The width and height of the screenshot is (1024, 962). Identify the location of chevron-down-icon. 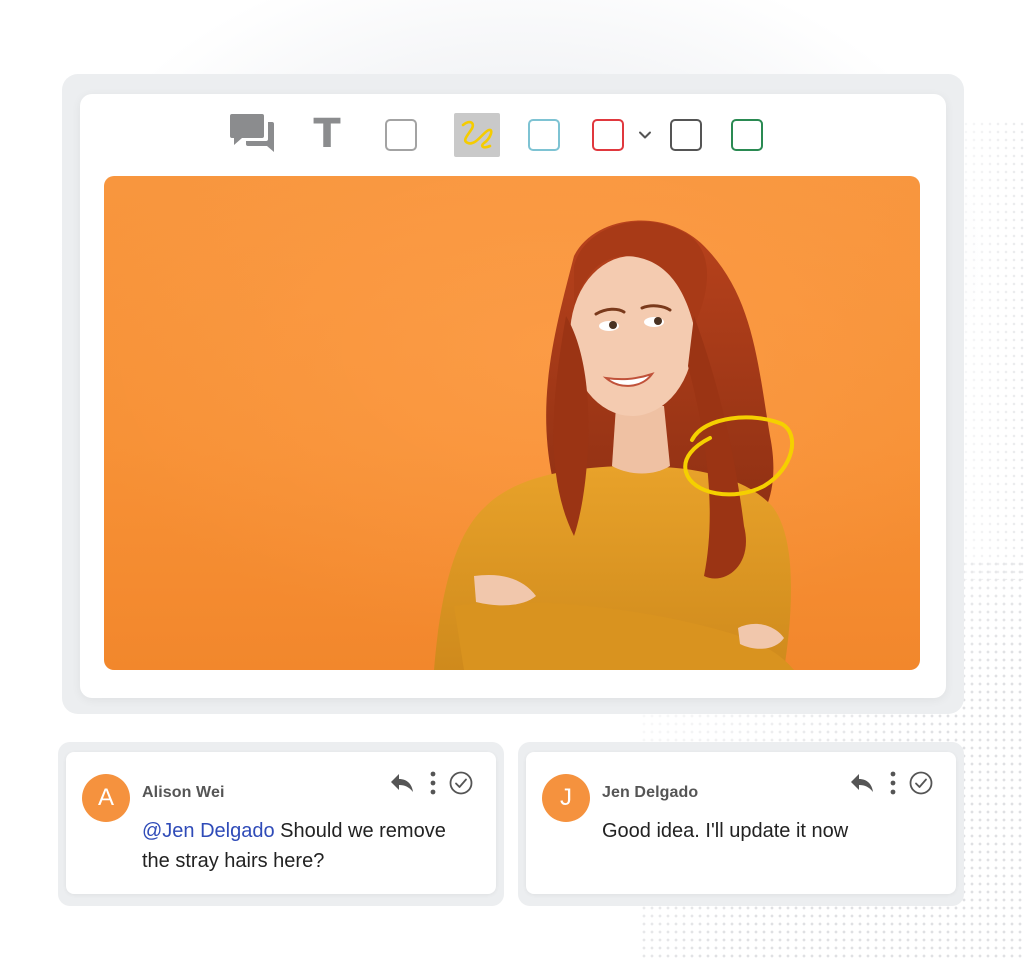
(645, 135).